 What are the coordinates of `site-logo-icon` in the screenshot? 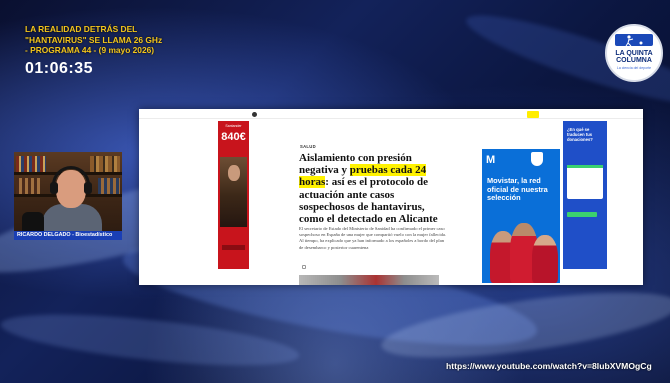 It's located at (254, 114).